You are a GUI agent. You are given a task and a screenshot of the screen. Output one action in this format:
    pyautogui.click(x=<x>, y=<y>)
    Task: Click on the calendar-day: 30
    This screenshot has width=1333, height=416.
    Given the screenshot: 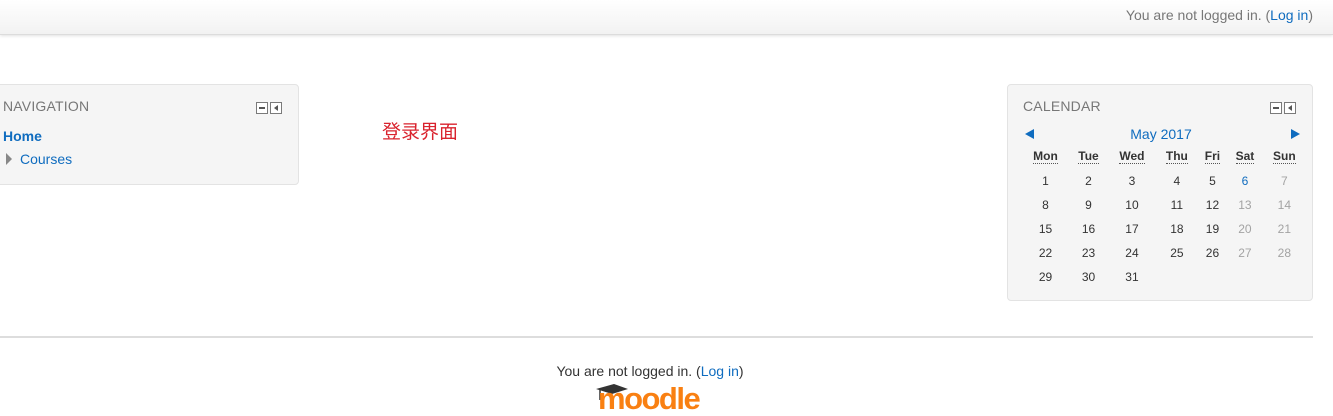 What is the action you would take?
    pyautogui.click(x=1088, y=277)
    